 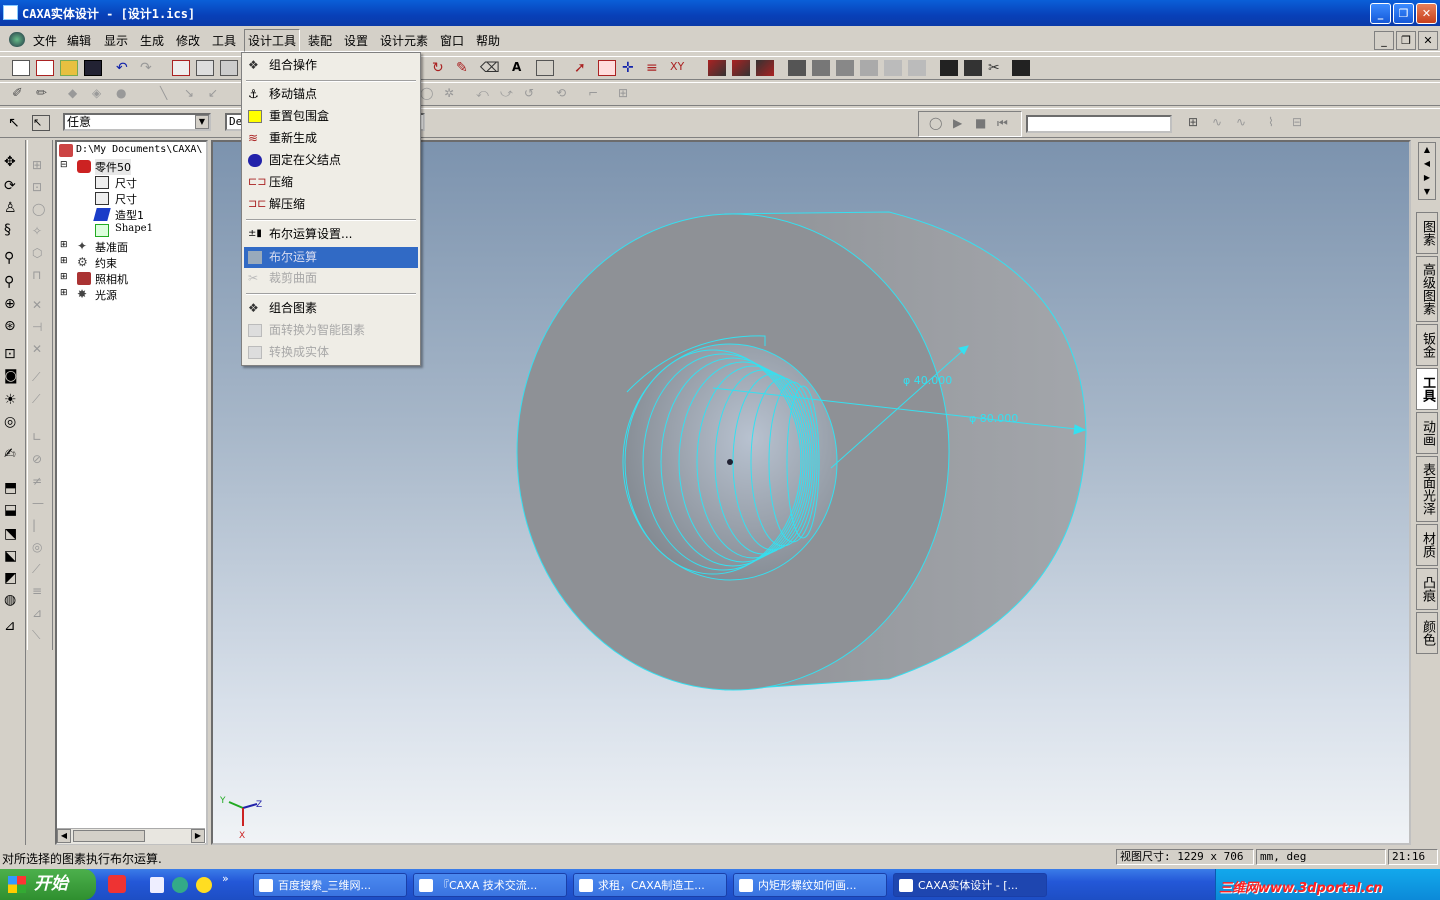 What do you see at coordinates (973, 68) in the screenshot?
I see `camera-b-icon` at bounding box center [973, 68].